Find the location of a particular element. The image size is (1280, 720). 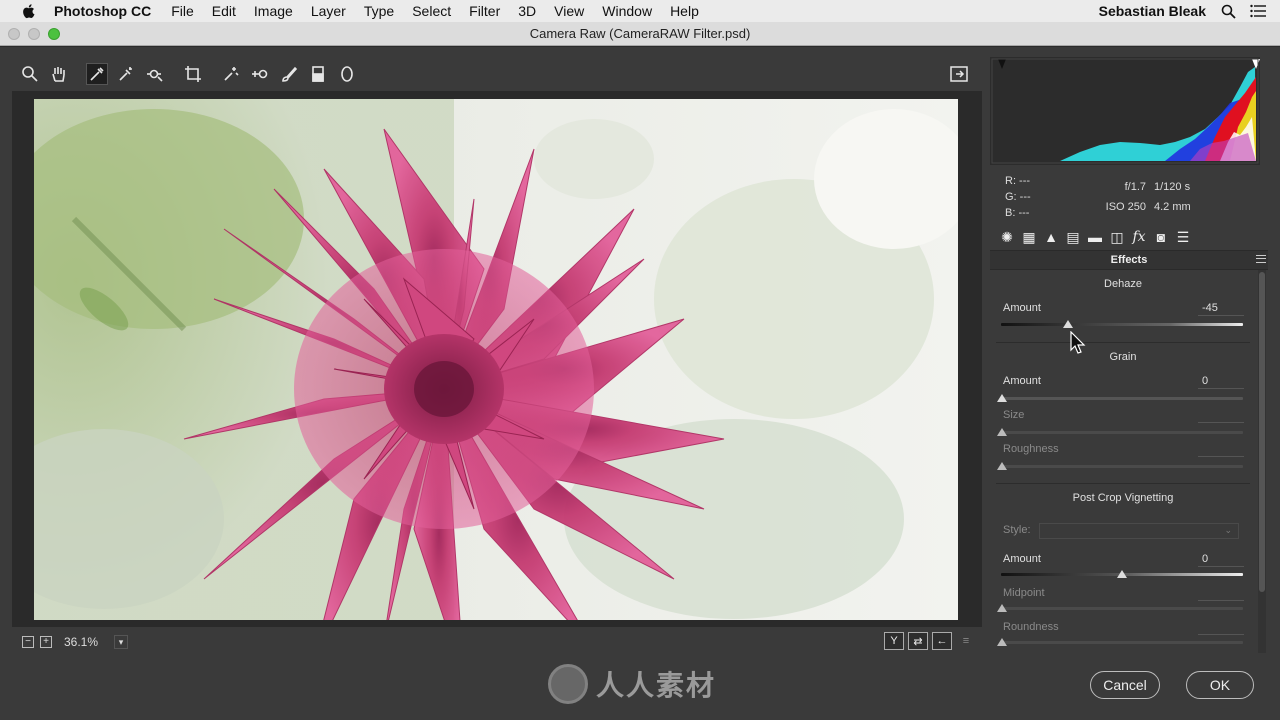

effects-fx-icon: fx is located at coordinates (1139, 237).